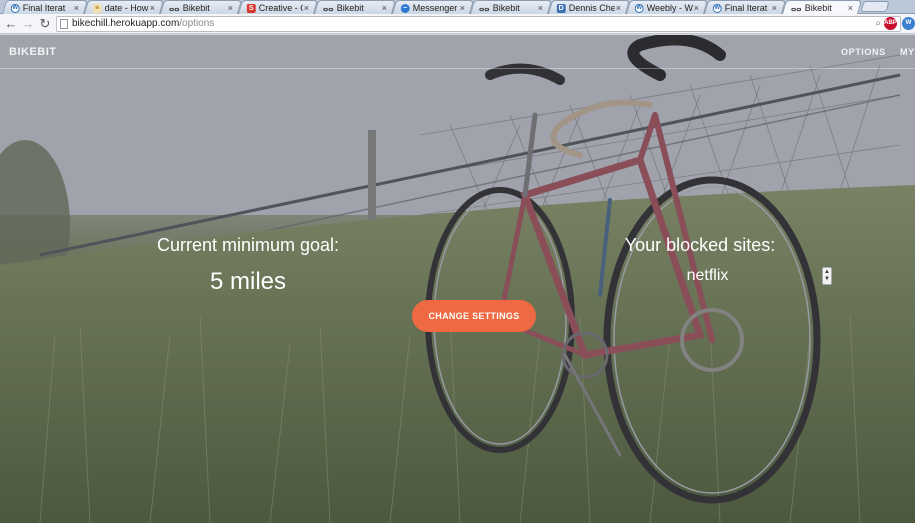  I want to click on reload-icon: ↻, so click(45, 24).